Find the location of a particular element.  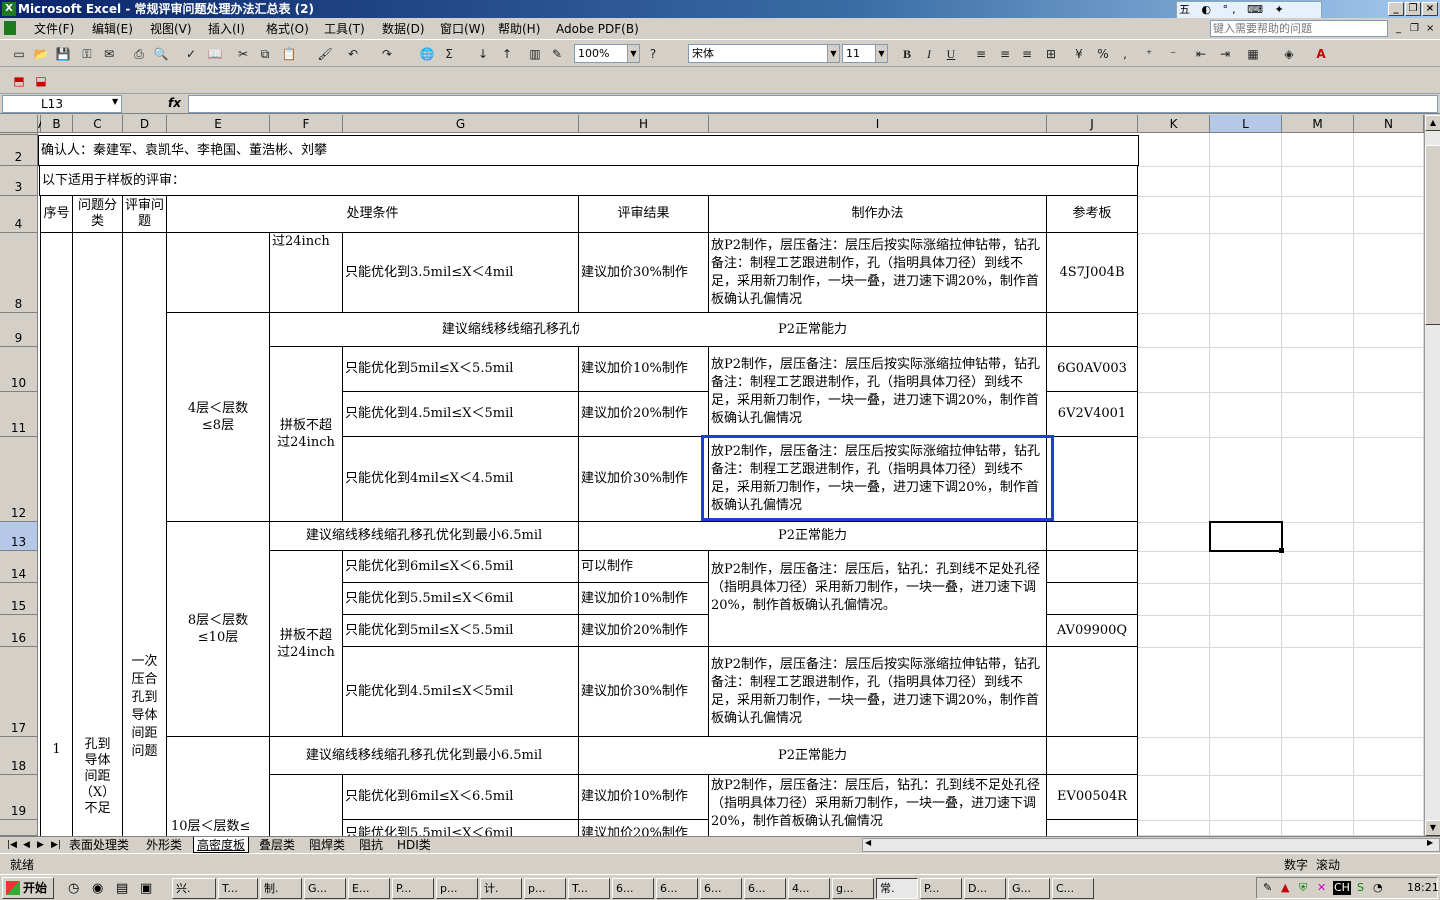

cut-icon: ✂ is located at coordinates (243, 54).